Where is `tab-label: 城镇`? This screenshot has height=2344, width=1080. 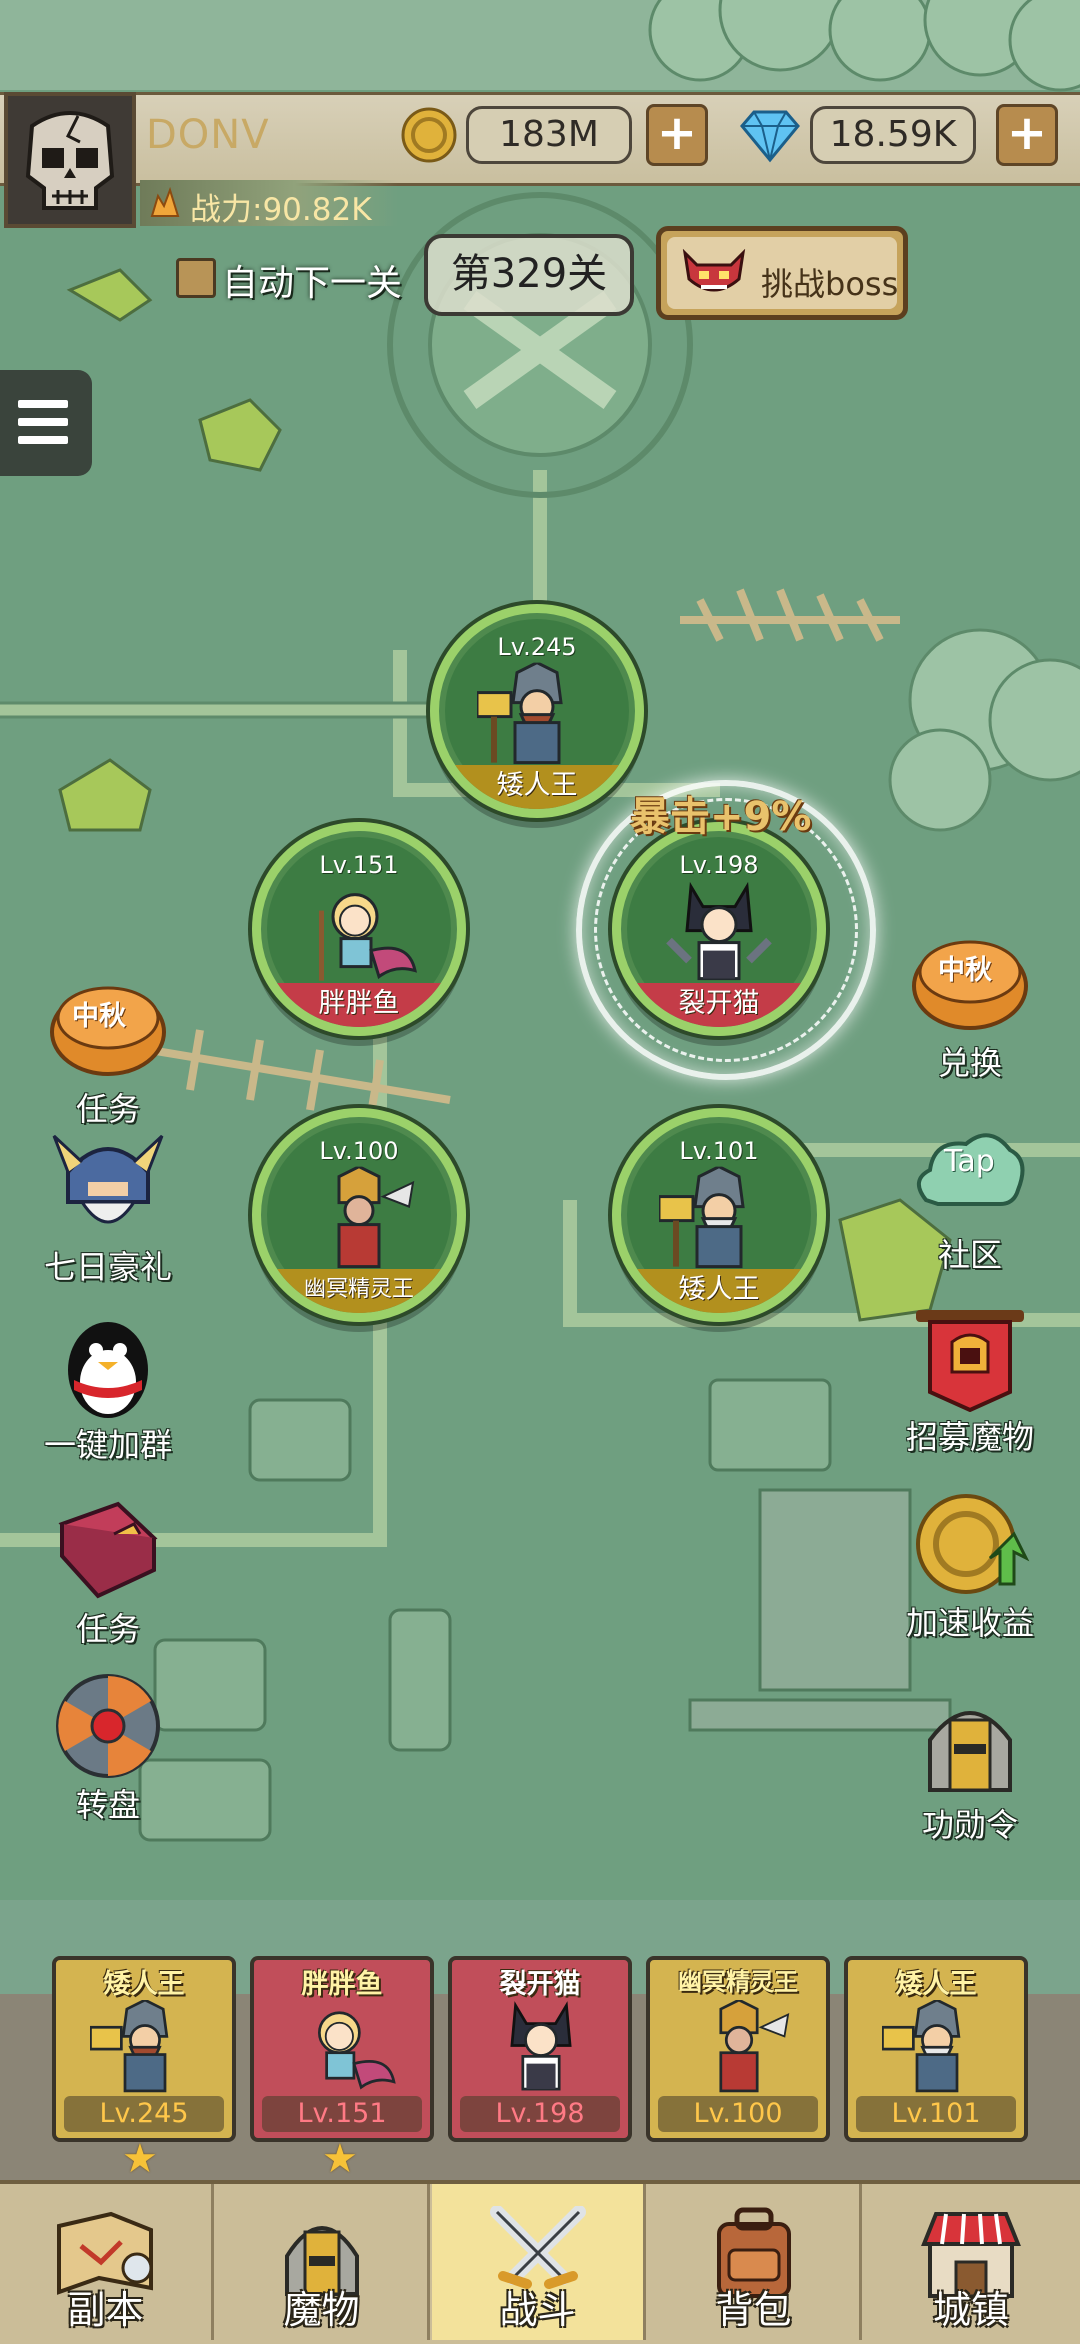 tab-label: 城镇 is located at coordinates (970, 2310).